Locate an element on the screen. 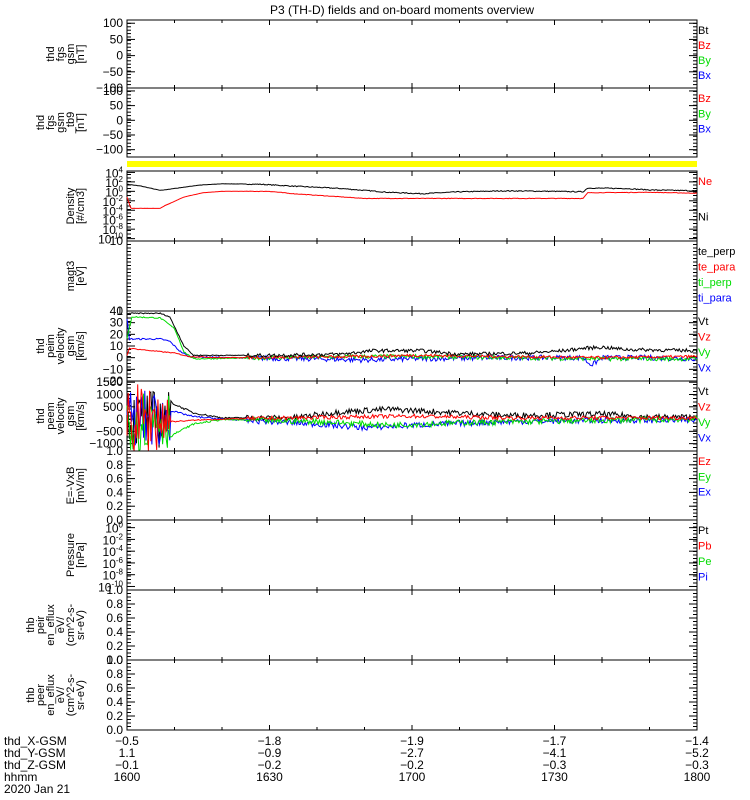 Image resolution: width=750 pixels, height=800 pixels. orbit-row-value: 1700 is located at coordinates (412, 777).